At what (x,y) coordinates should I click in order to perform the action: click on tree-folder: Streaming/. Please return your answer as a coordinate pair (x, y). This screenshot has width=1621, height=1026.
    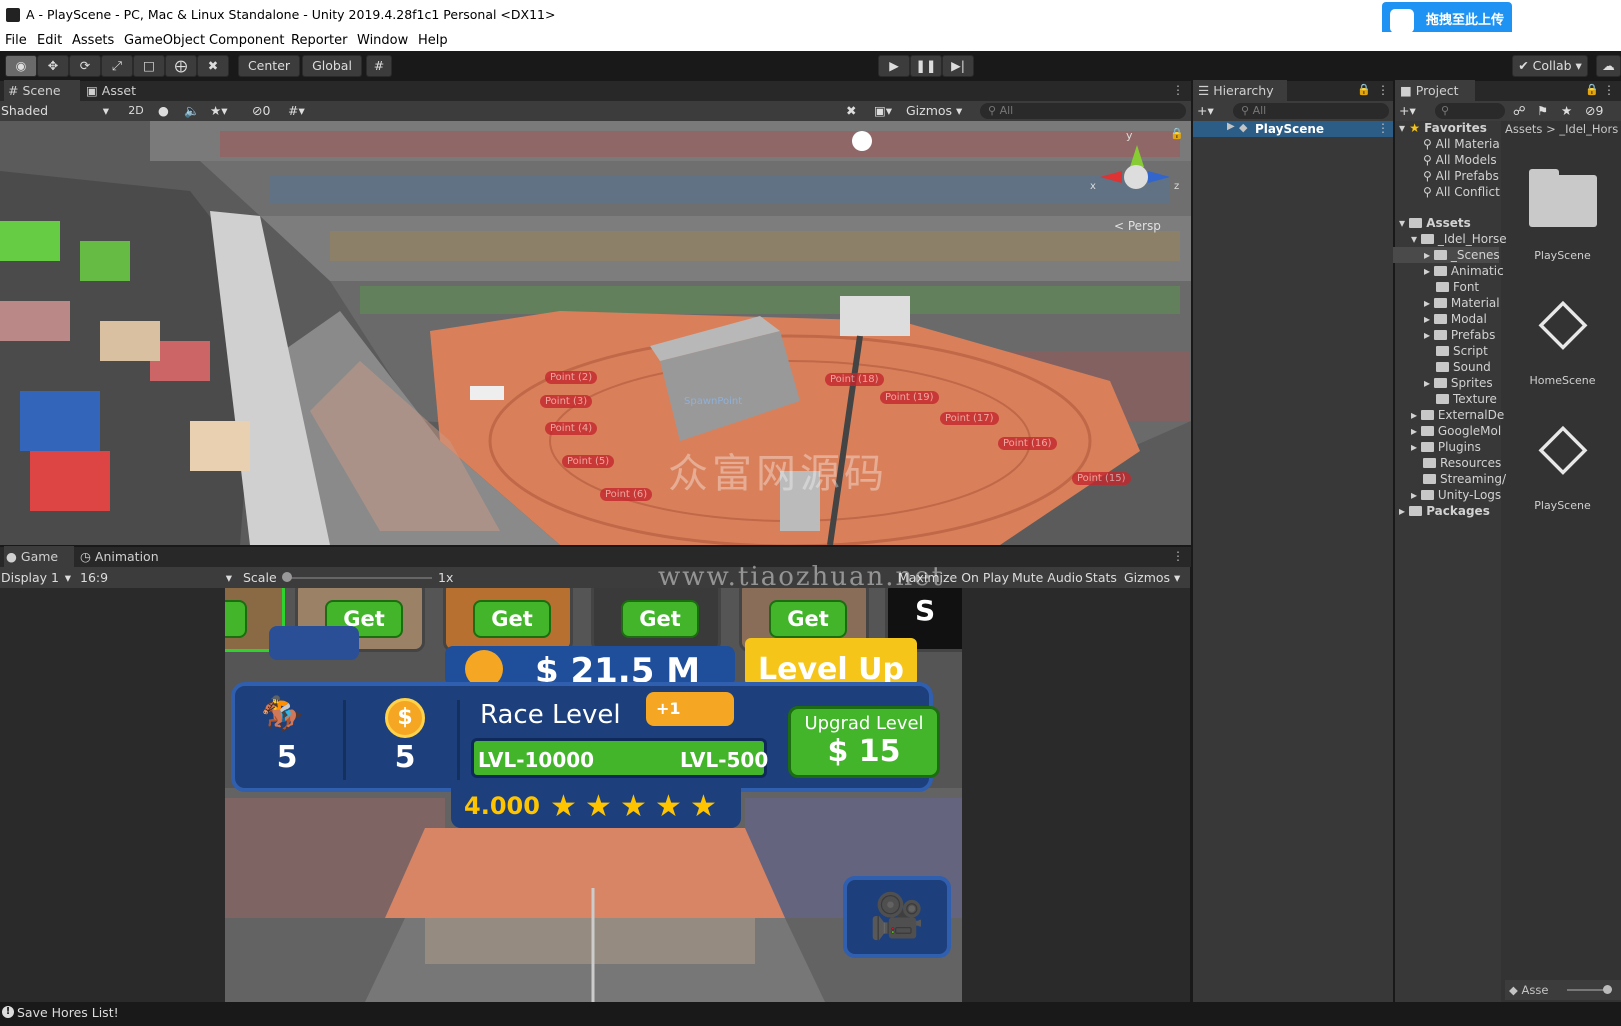
    Looking at the image, I should click on (1464, 479).